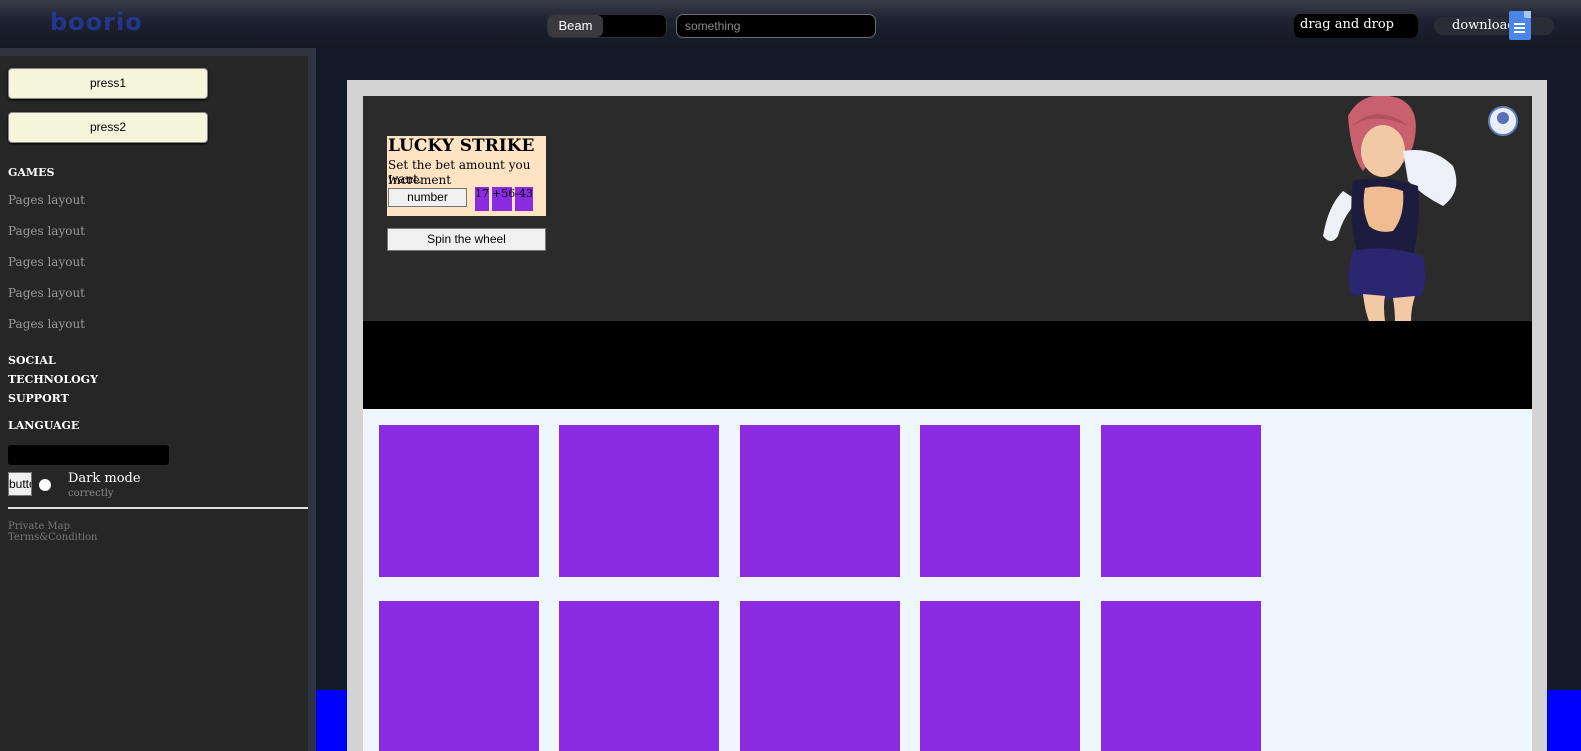  Describe the element at coordinates (1420, 208) in the screenshot. I see `anime-character-image` at that location.